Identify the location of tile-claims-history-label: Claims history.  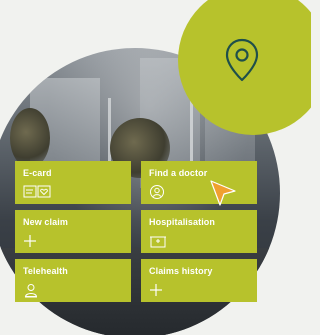
(181, 271).